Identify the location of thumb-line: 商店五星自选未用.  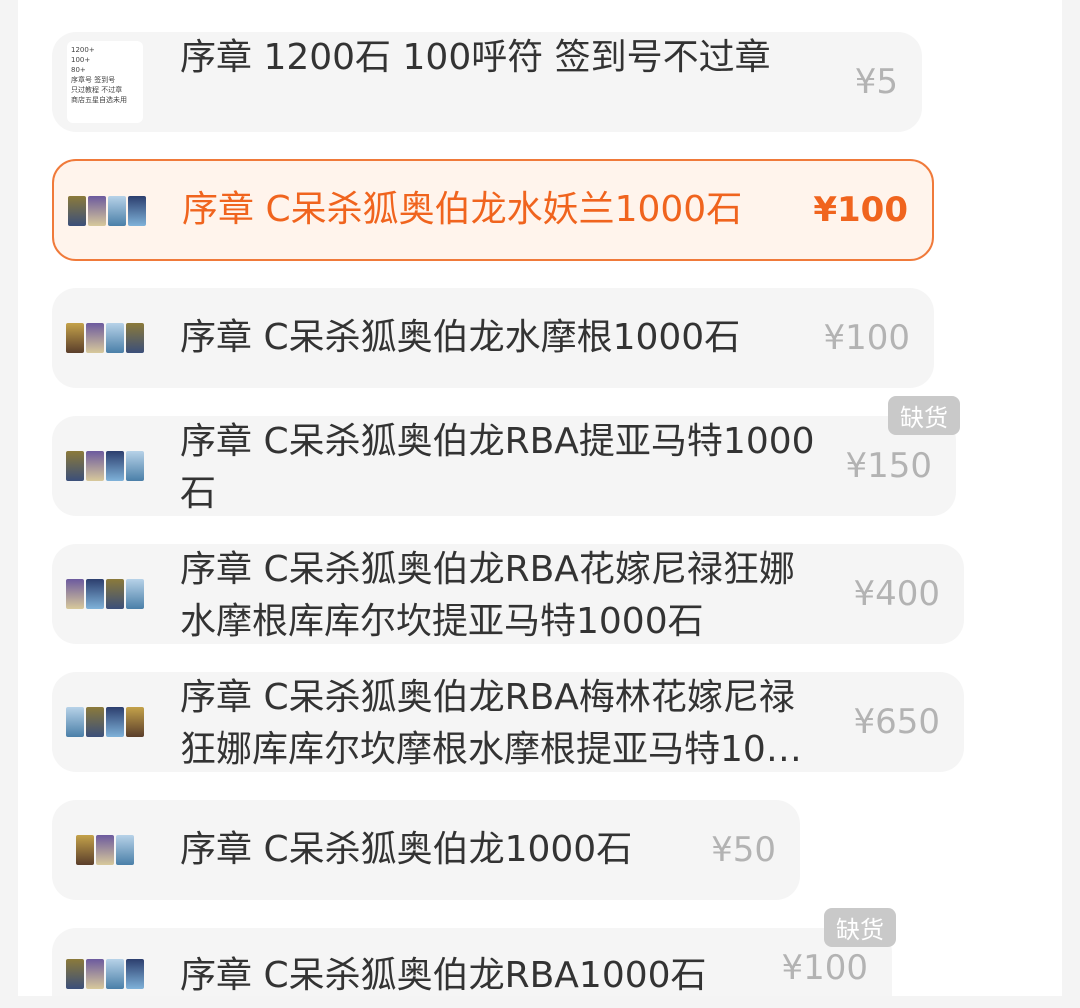
(99, 100).